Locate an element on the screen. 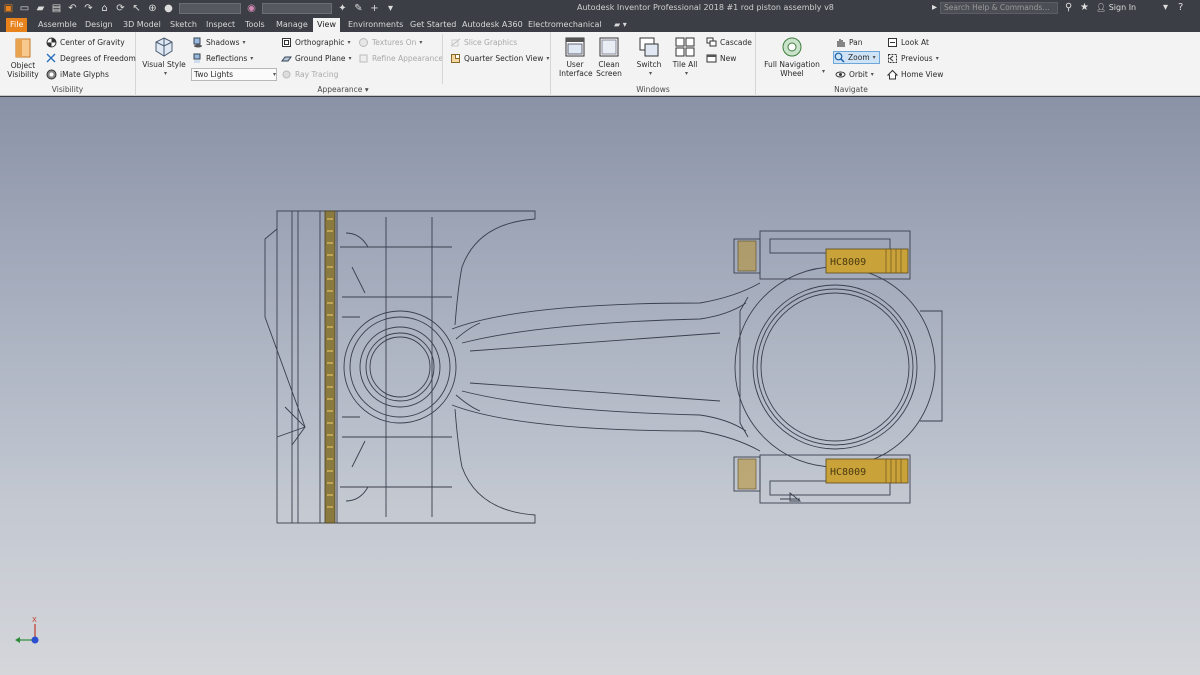 Image resolution: width=1200 pixels, height=675 pixels. clean-screen-button: Clean Screen is located at coordinates (609, 57).